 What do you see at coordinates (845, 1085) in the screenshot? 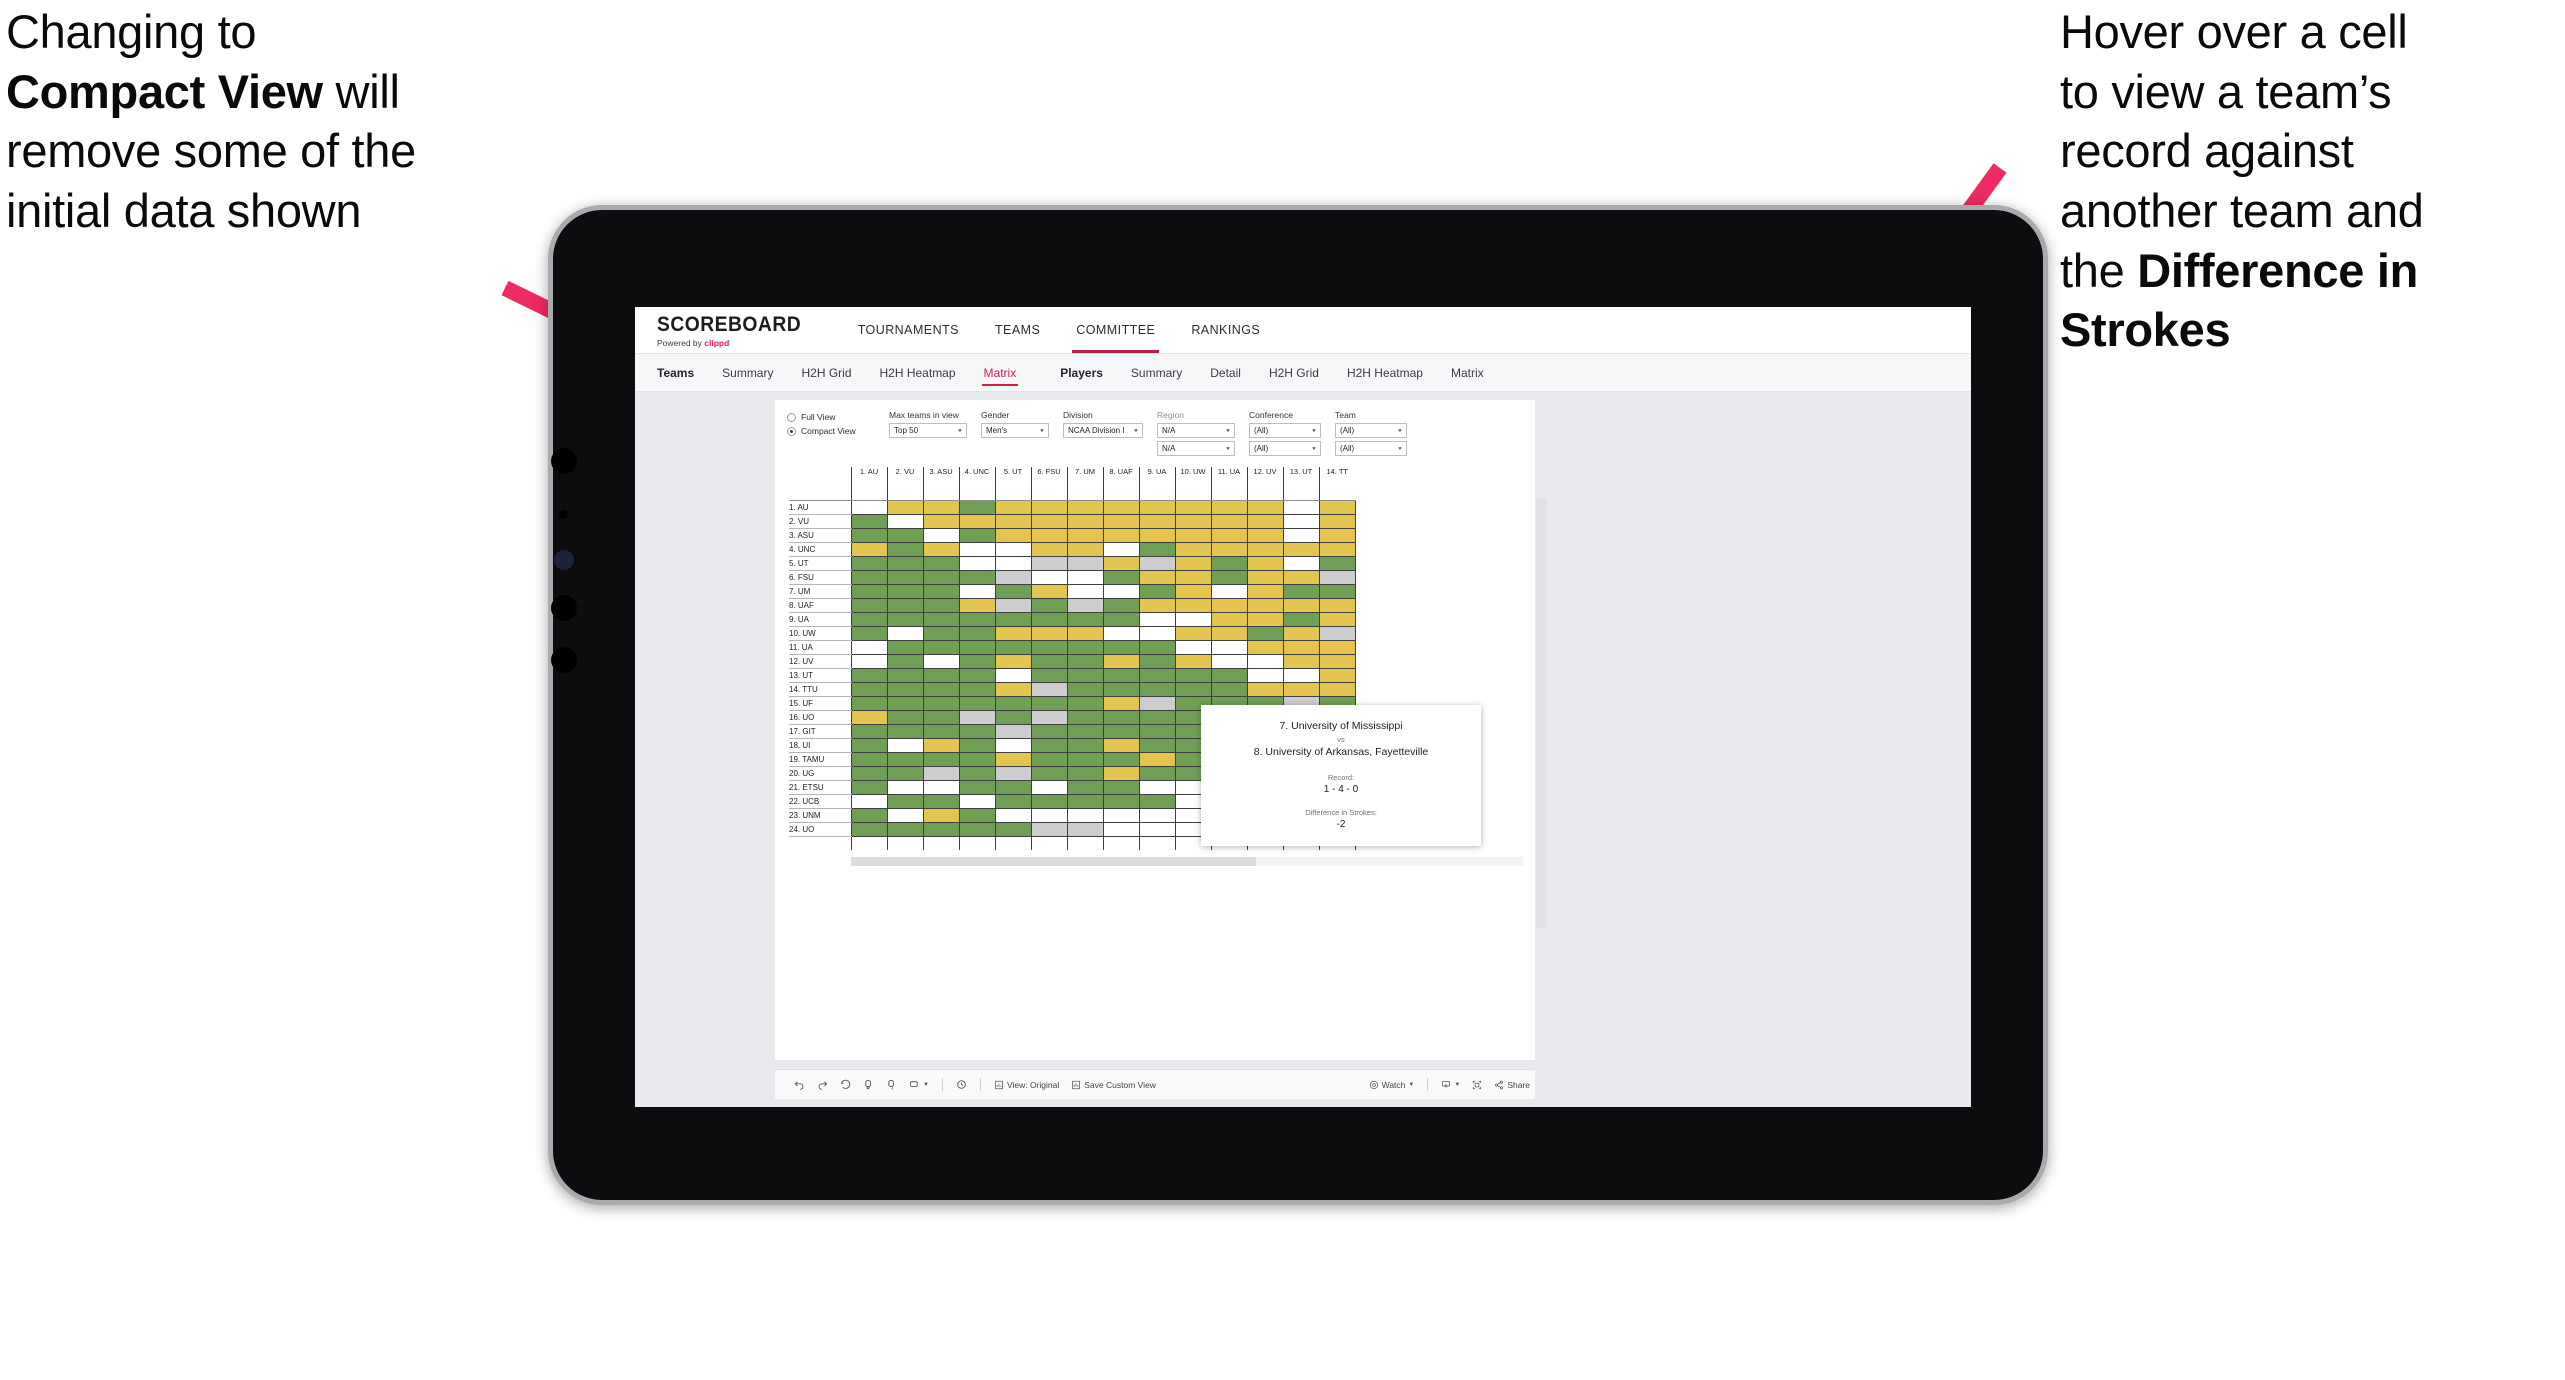
I see `revert-icon` at bounding box center [845, 1085].